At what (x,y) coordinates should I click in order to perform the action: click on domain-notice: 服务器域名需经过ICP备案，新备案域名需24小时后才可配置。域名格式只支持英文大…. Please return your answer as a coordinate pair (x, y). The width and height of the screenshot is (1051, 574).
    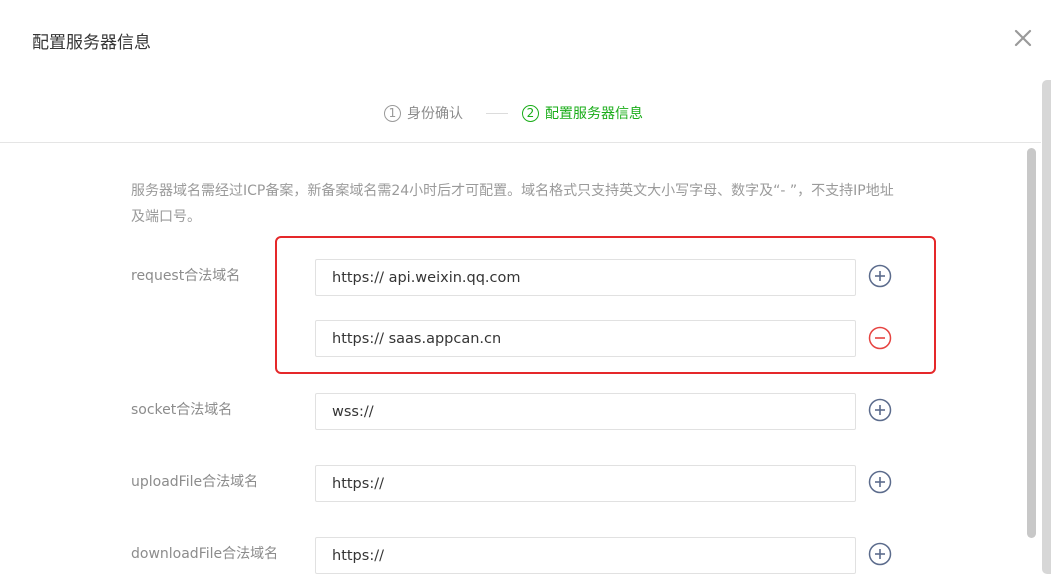
    Looking at the image, I should click on (512, 204).